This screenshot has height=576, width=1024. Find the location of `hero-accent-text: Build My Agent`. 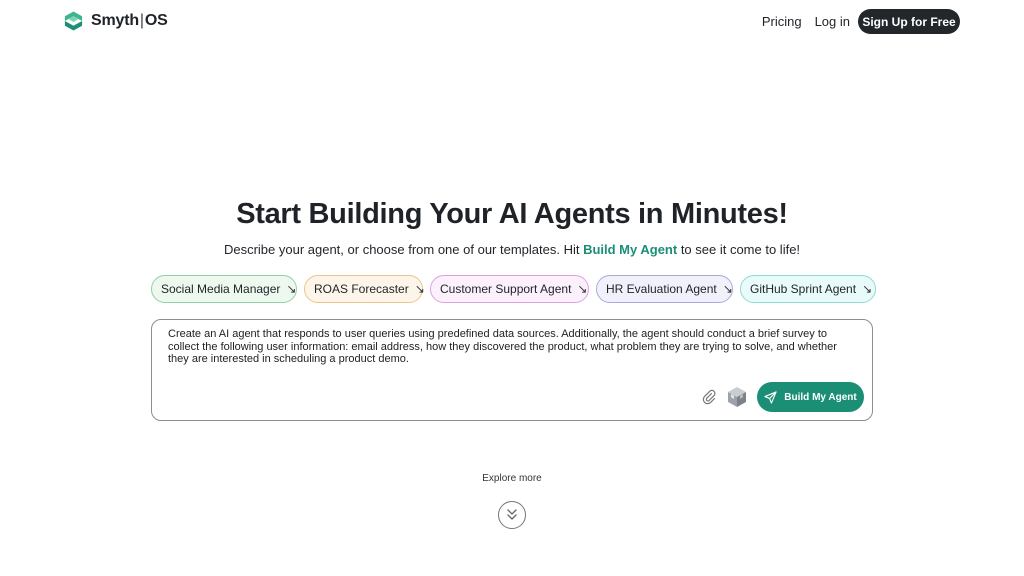

hero-accent-text: Build My Agent is located at coordinates (630, 249).